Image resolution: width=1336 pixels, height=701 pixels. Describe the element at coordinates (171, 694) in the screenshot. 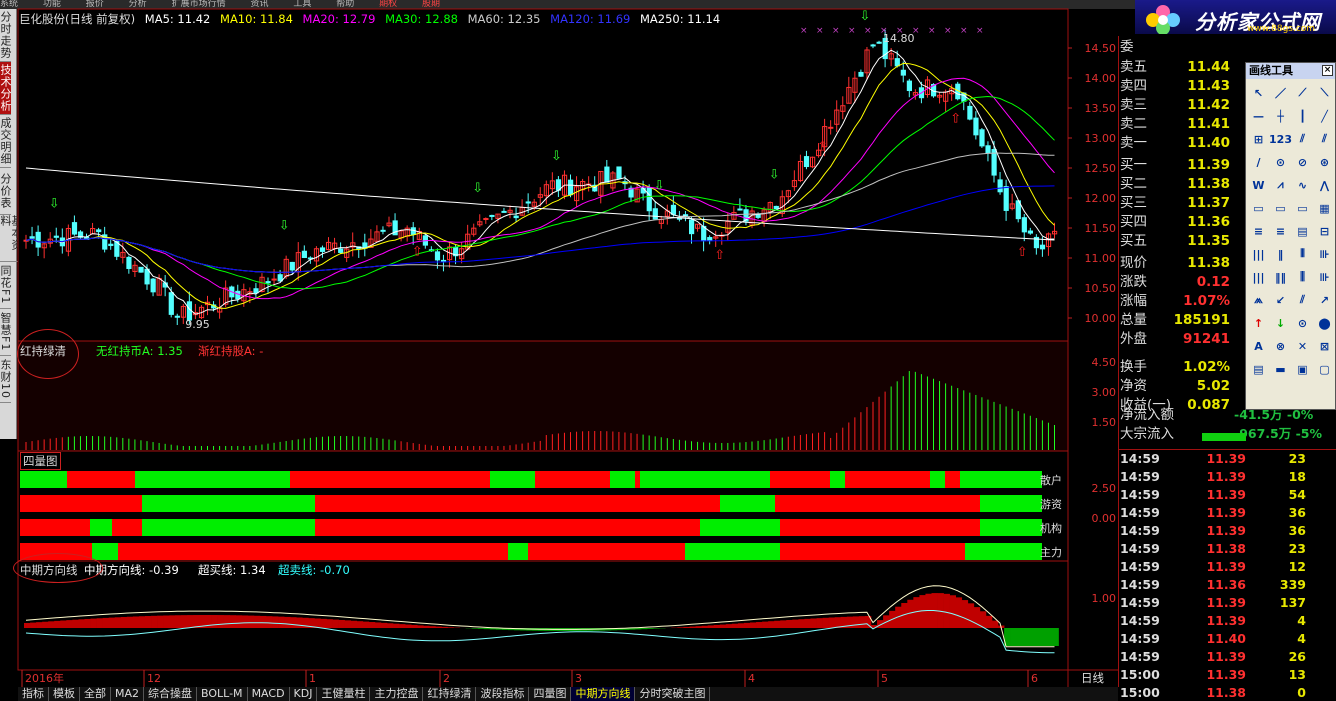

I see `indicator-tab: 综合操盘` at that location.